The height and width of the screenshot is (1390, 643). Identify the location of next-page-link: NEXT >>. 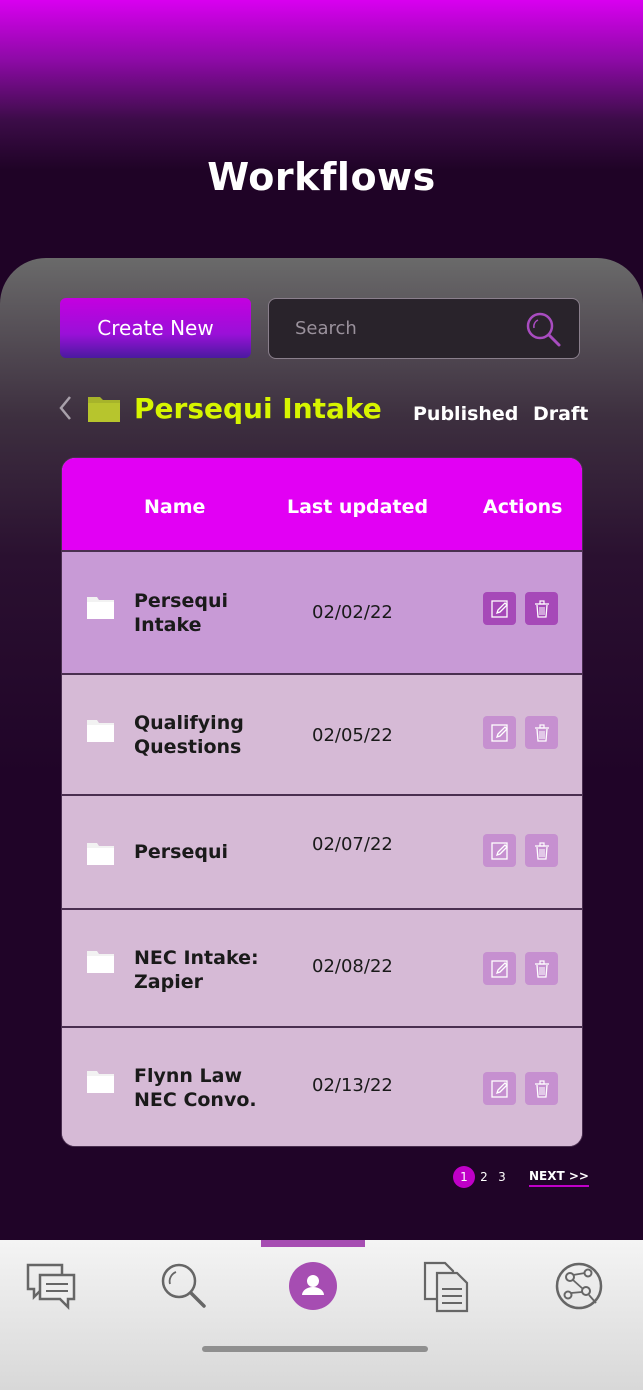
(559, 1178).